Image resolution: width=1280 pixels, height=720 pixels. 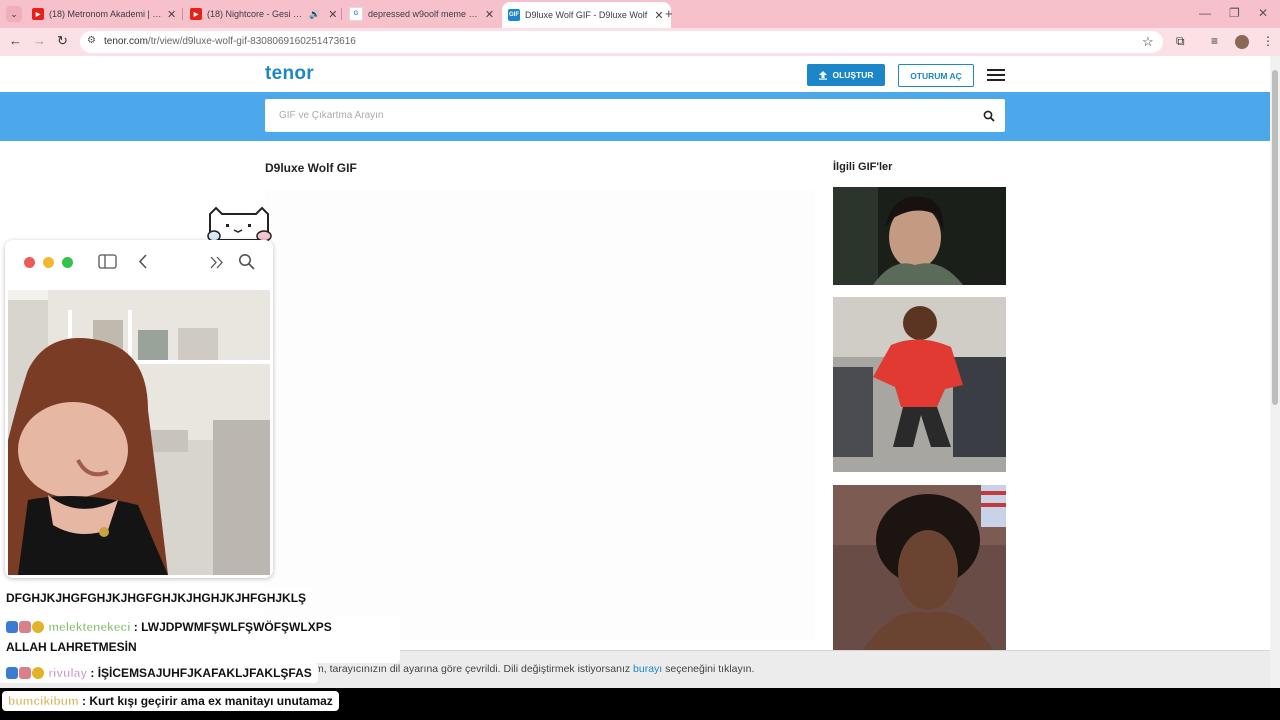 I want to click on pixel-cat-overlay, so click(x=239, y=224).